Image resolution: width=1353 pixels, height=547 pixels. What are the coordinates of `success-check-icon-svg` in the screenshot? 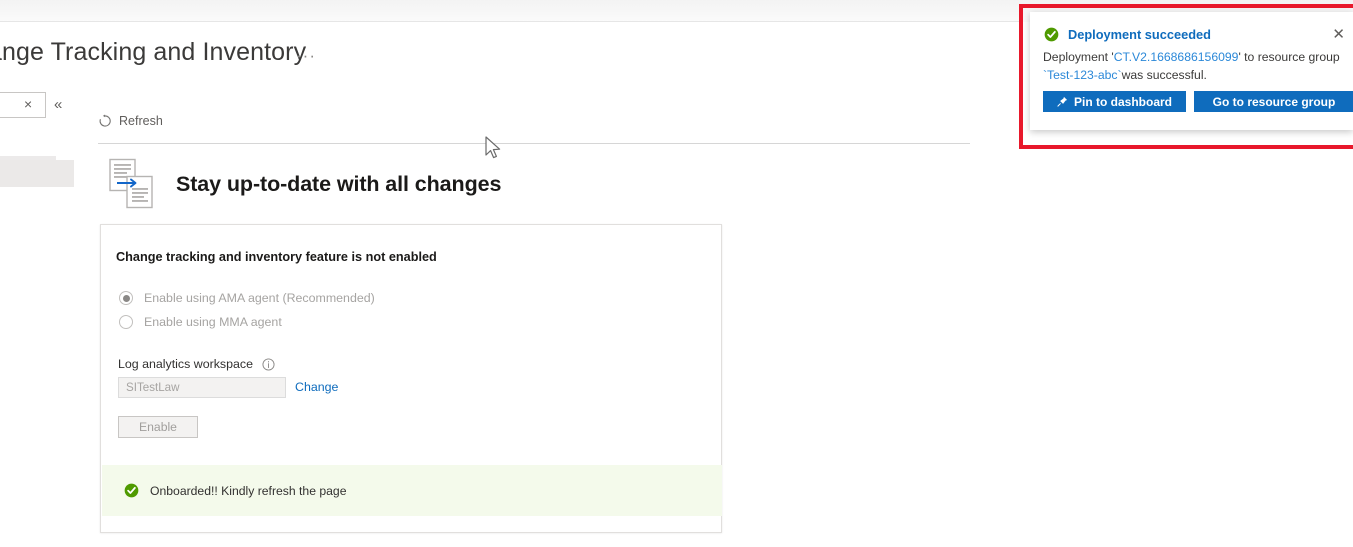 It's located at (131, 490).